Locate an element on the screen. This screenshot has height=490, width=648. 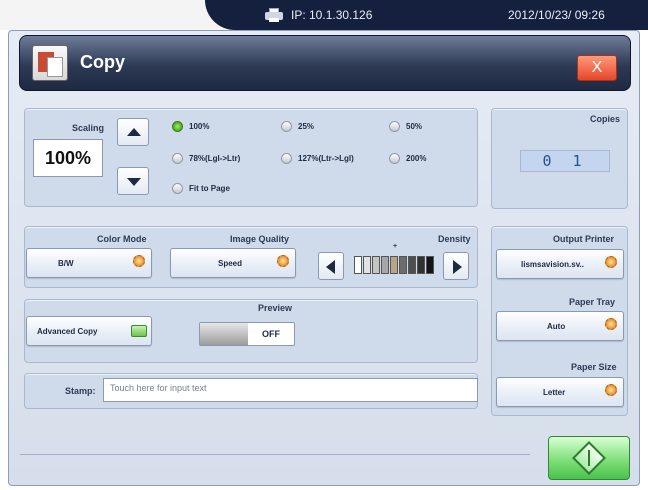
scale-option-label: 25% is located at coordinates (306, 126).